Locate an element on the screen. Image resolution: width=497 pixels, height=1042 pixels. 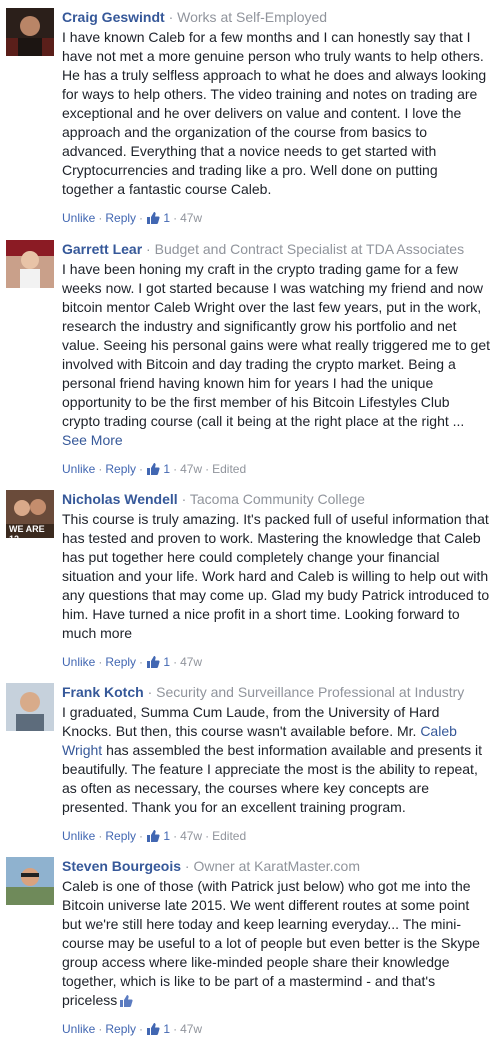
see-more-link: See More is located at coordinates (92, 440).